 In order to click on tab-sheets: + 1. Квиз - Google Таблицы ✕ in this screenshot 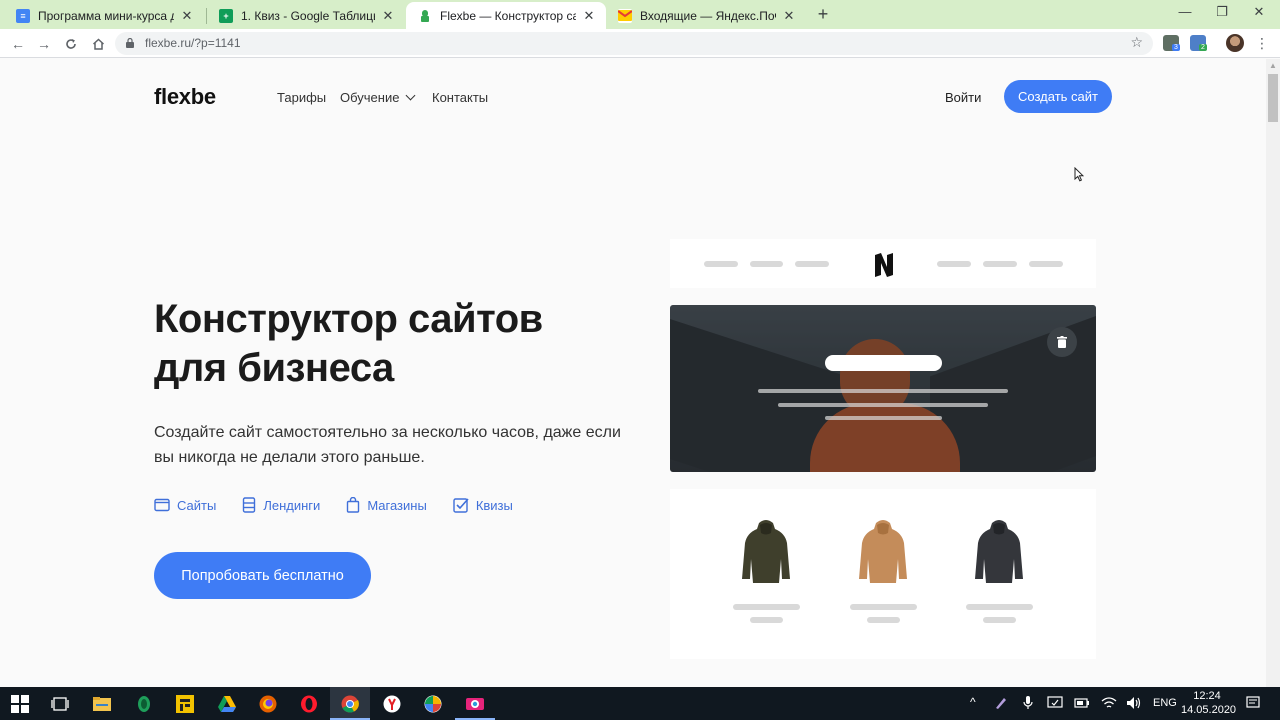, I will do `click(306, 15)`.